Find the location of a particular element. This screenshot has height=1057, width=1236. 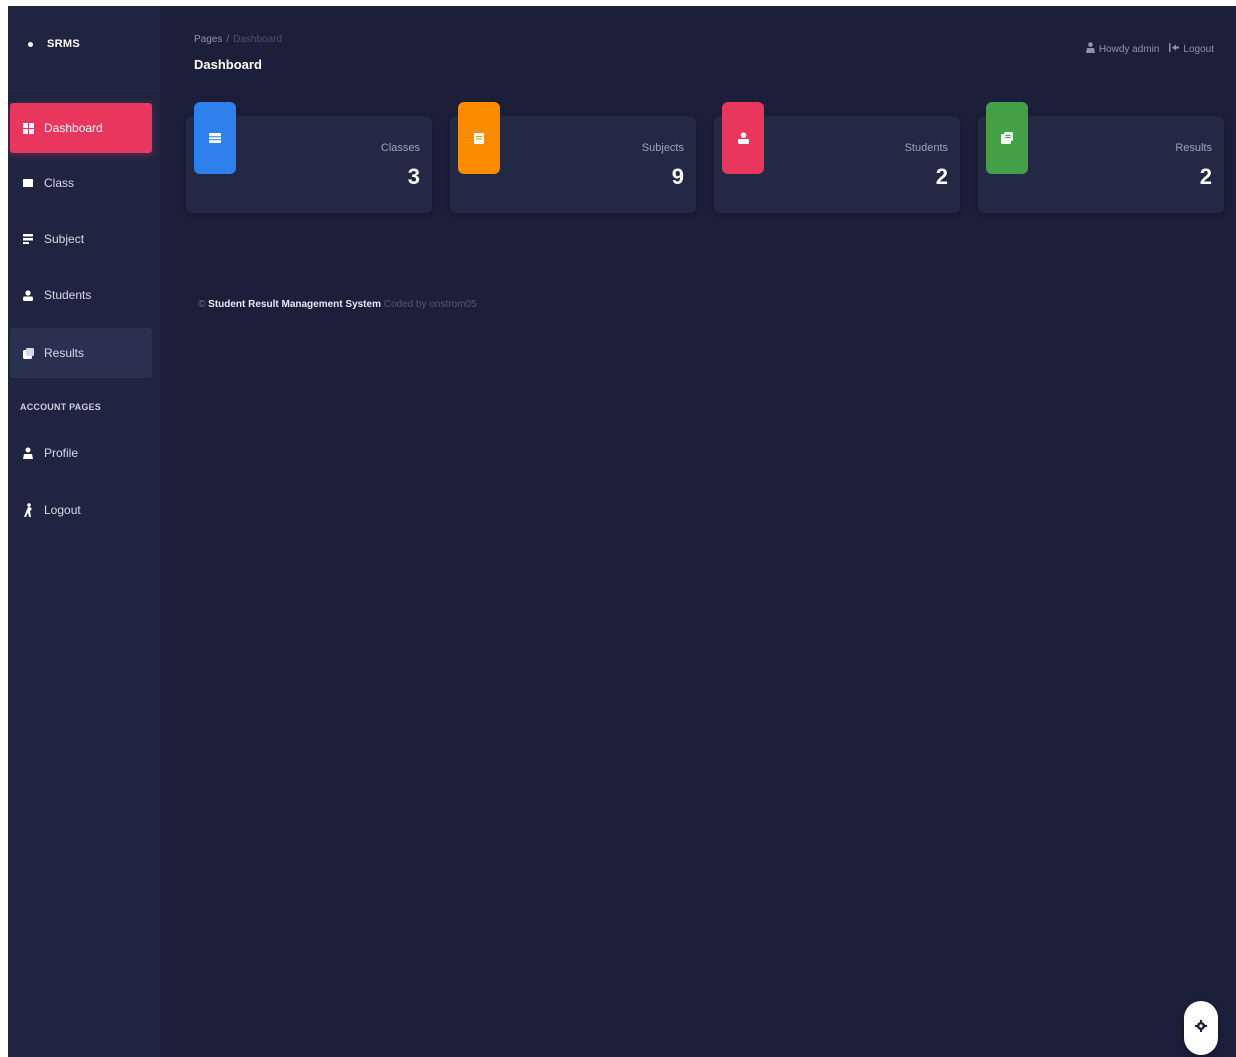

header-logout-link: Logout is located at coordinates (1191, 49).